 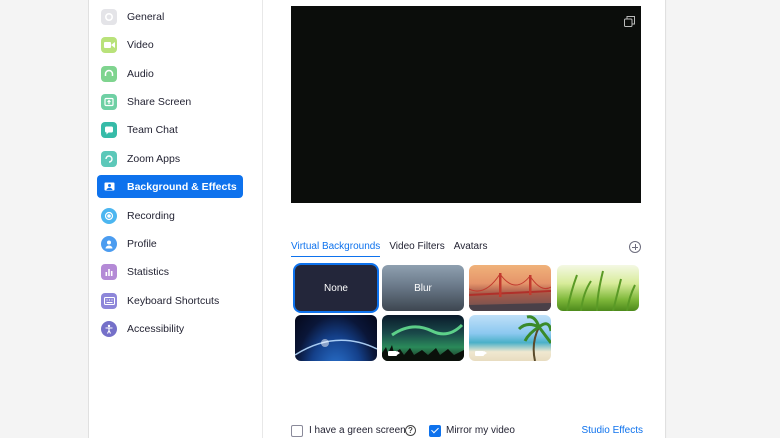 What do you see at coordinates (336, 249) in the screenshot?
I see `tab-virtual-backgrounds: Virtual Backgrounds` at bounding box center [336, 249].